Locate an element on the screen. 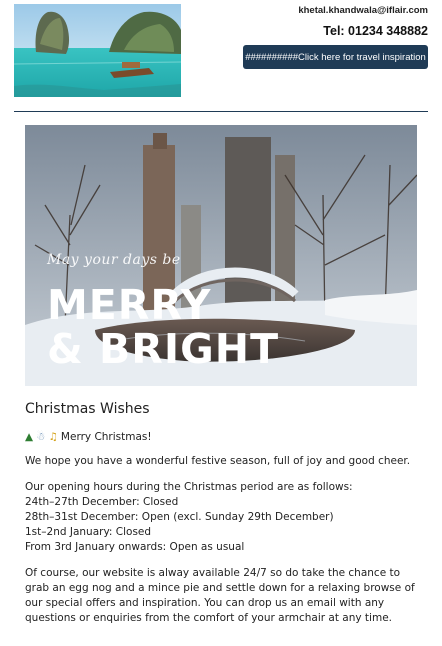 The width and height of the screenshot is (442, 646). contact-phone: Tel: 01234 348882 is located at coordinates (375, 31).